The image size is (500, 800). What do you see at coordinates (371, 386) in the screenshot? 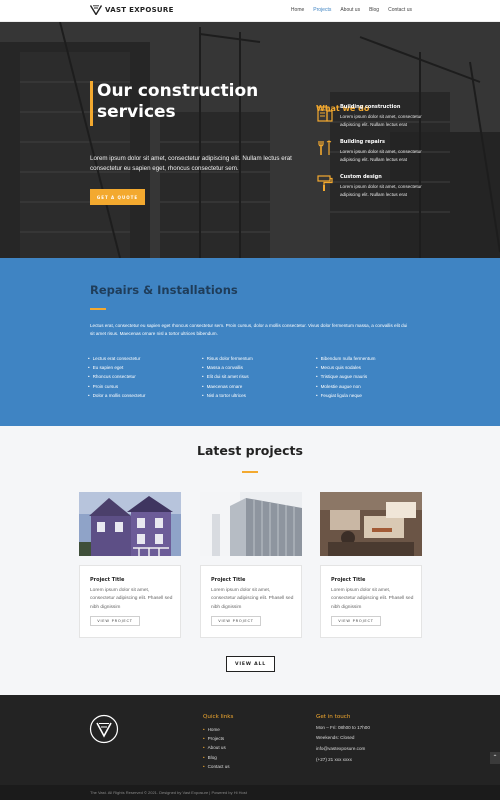
I see `list-item: Molestie augue non` at bounding box center [371, 386].